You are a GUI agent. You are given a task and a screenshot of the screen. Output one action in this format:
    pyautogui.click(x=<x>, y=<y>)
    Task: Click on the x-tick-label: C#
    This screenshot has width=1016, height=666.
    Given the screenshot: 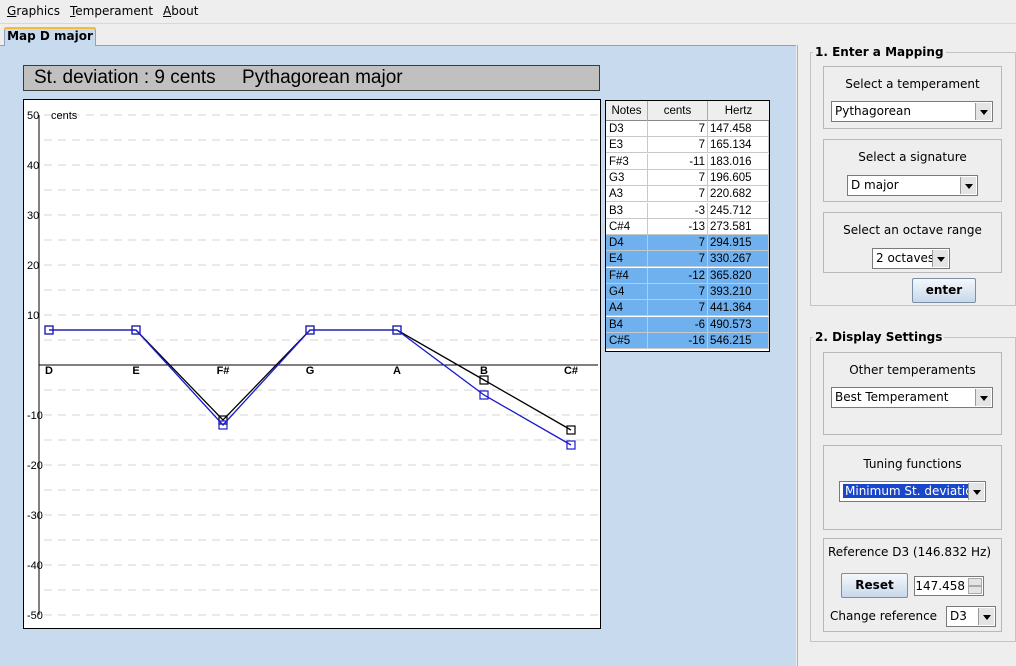 What is the action you would take?
    pyautogui.click(x=571, y=371)
    